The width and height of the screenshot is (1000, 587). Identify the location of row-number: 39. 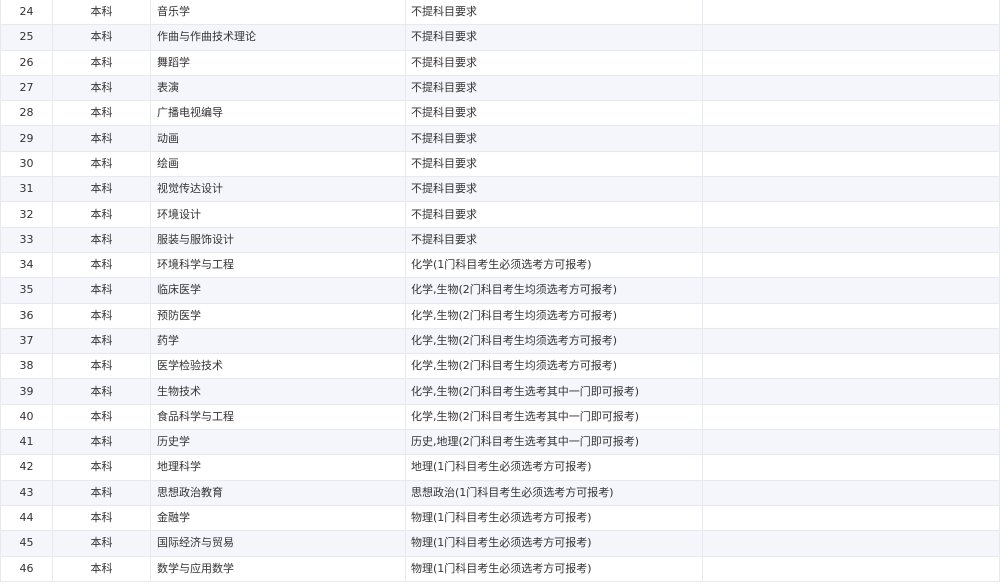
(26, 391).